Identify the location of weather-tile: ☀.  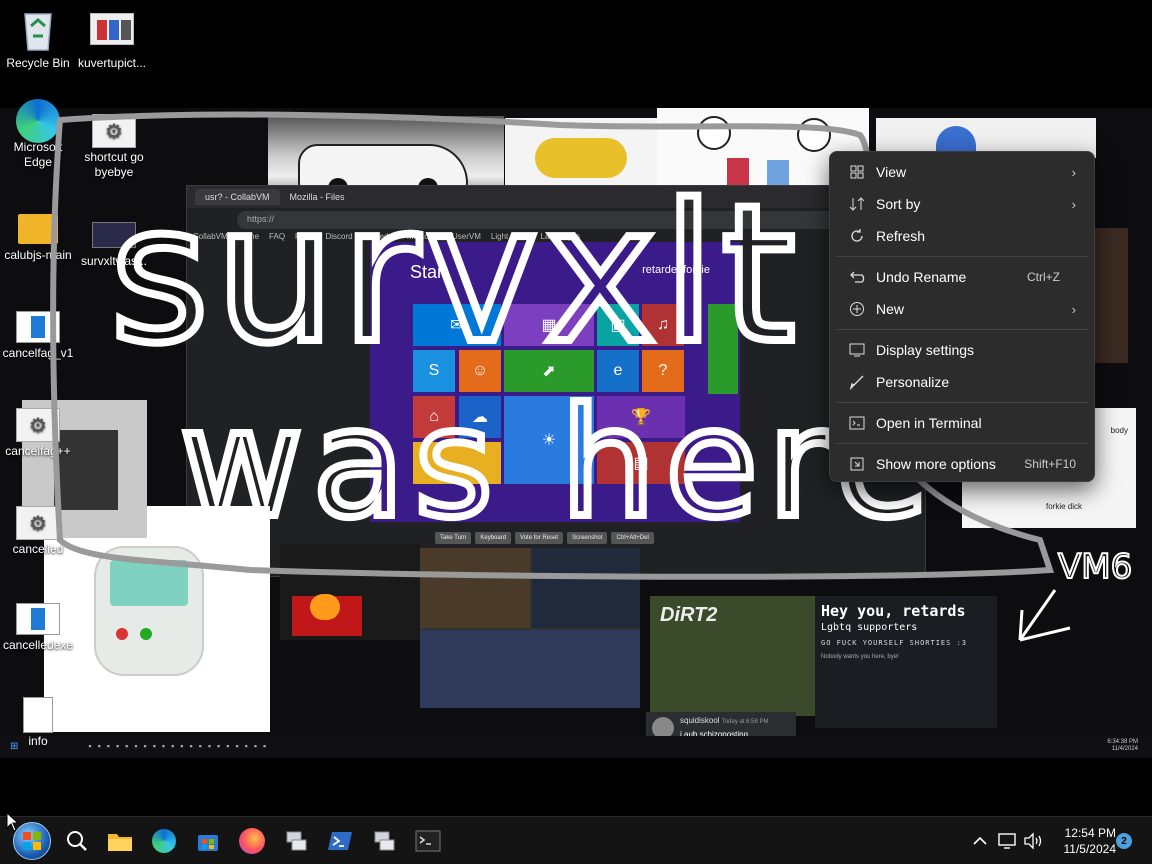
(549, 440).